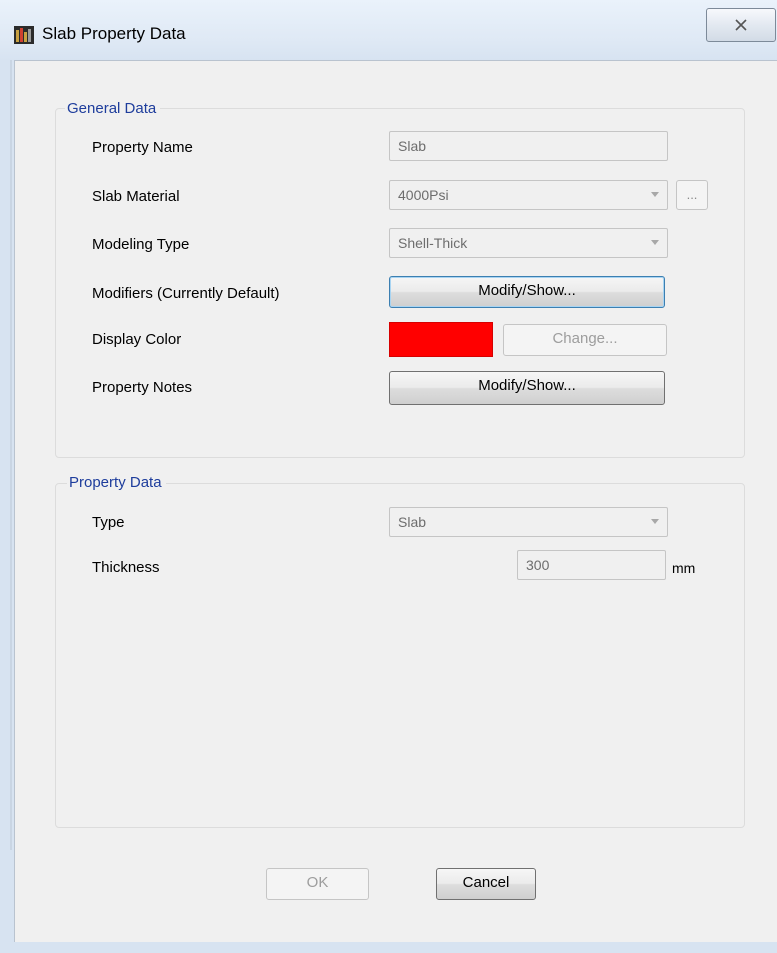 The image size is (777, 953). I want to click on window-title: Slab Property Data, so click(114, 33).